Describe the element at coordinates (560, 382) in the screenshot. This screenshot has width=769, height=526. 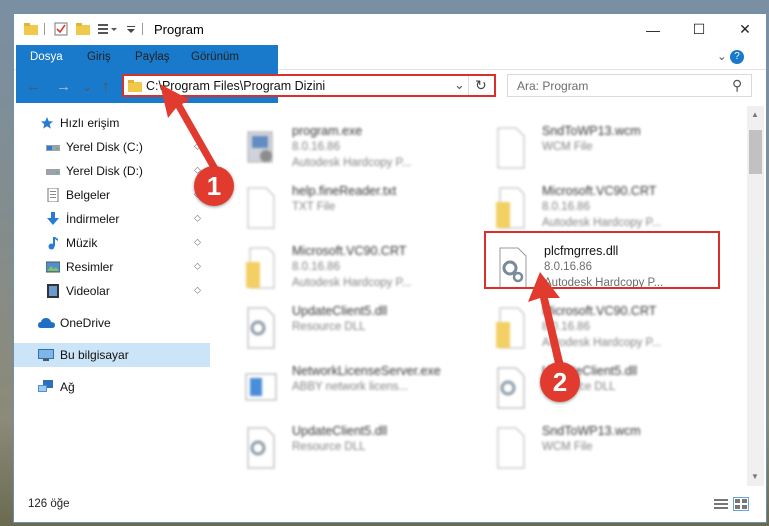
I see `step-2-callout: 2` at that location.